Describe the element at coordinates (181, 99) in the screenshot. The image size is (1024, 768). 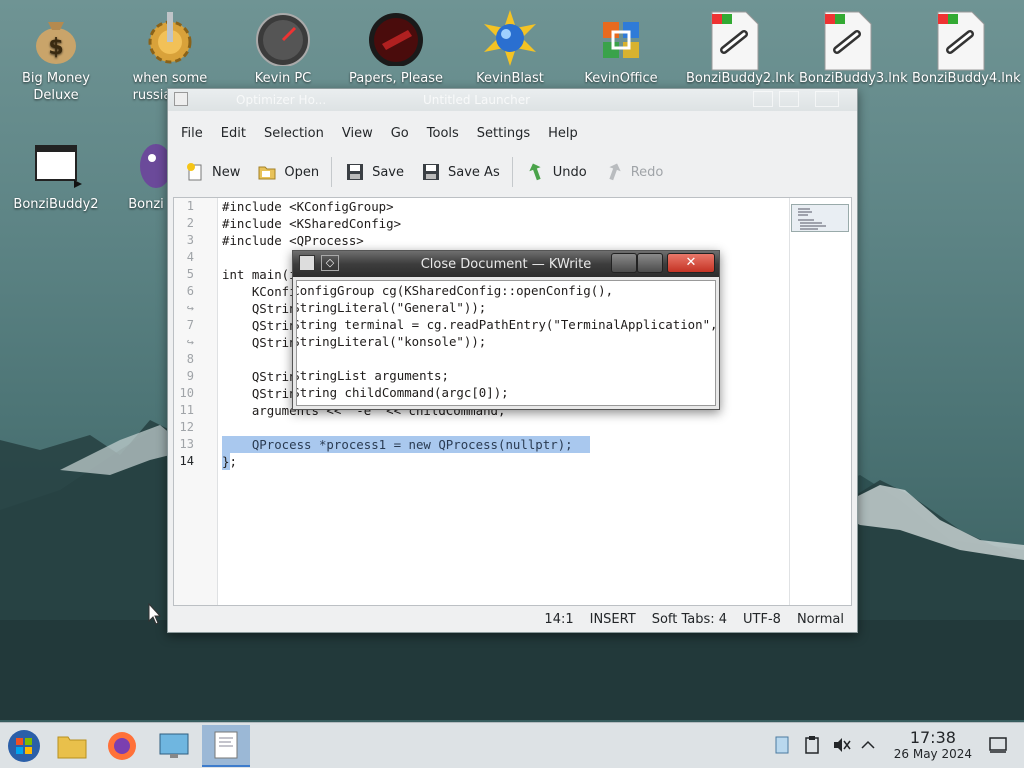
I see `window-menu-icon` at that location.